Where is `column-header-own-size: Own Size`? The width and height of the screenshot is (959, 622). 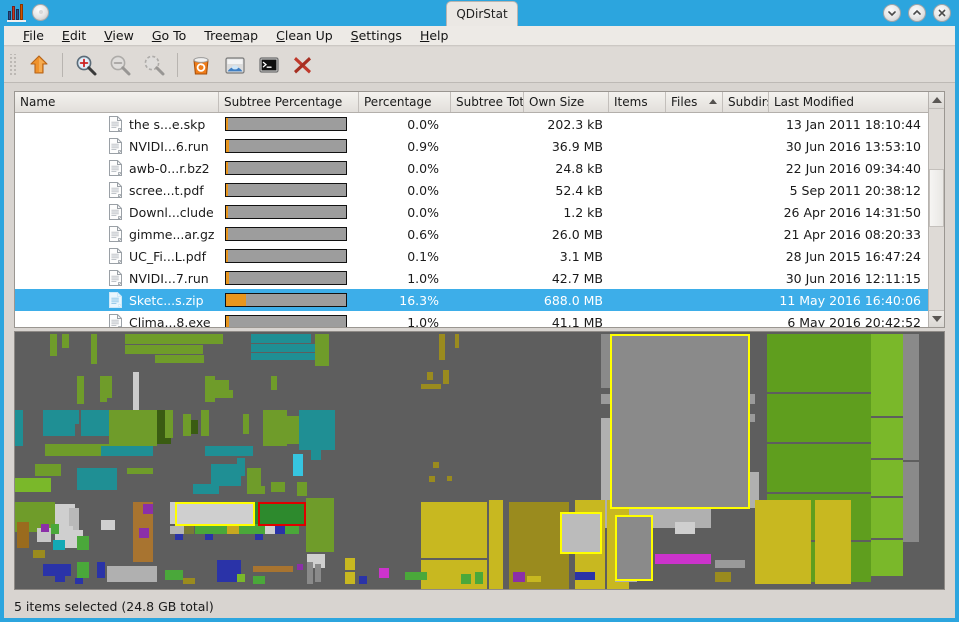
column-header-own-size: Own Size is located at coordinates (566, 102).